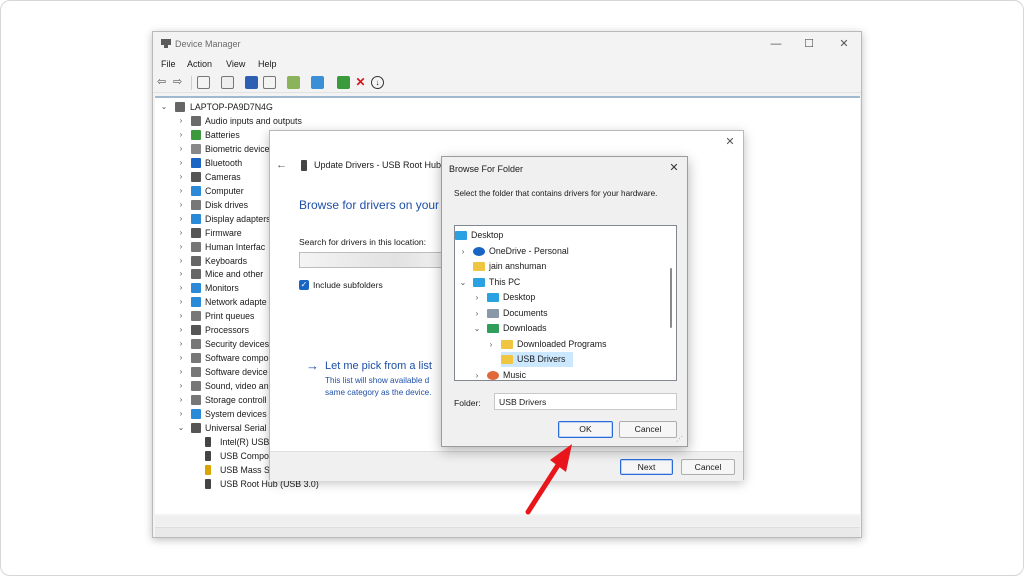 The width and height of the screenshot is (1024, 576). I want to click on back-arrow-icon: ←, so click(281, 165).